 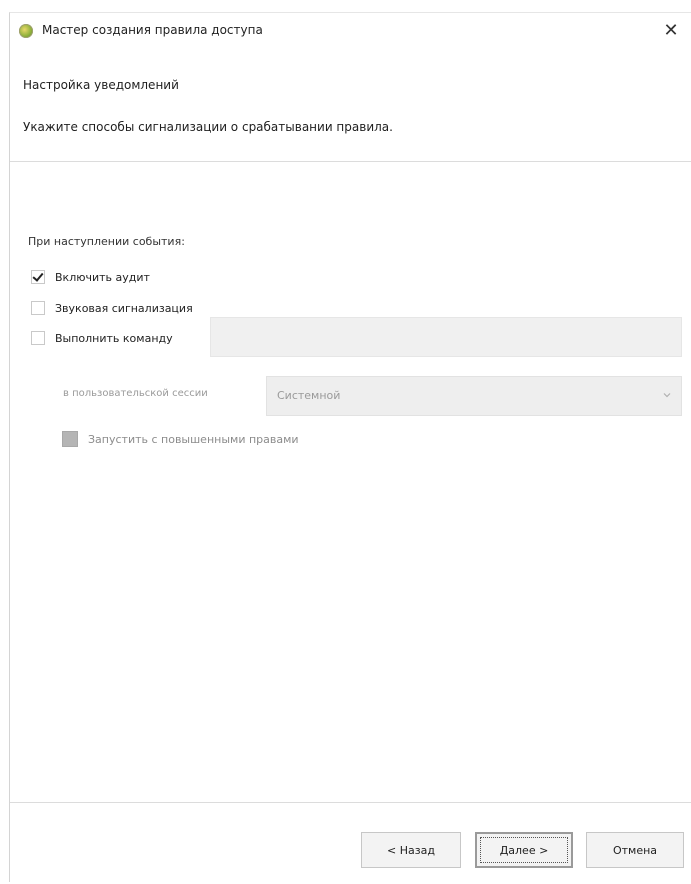 What do you see at coordinates (26, 31) in the screenshot?
I see `app-icon` at bounding box center [26, 31].